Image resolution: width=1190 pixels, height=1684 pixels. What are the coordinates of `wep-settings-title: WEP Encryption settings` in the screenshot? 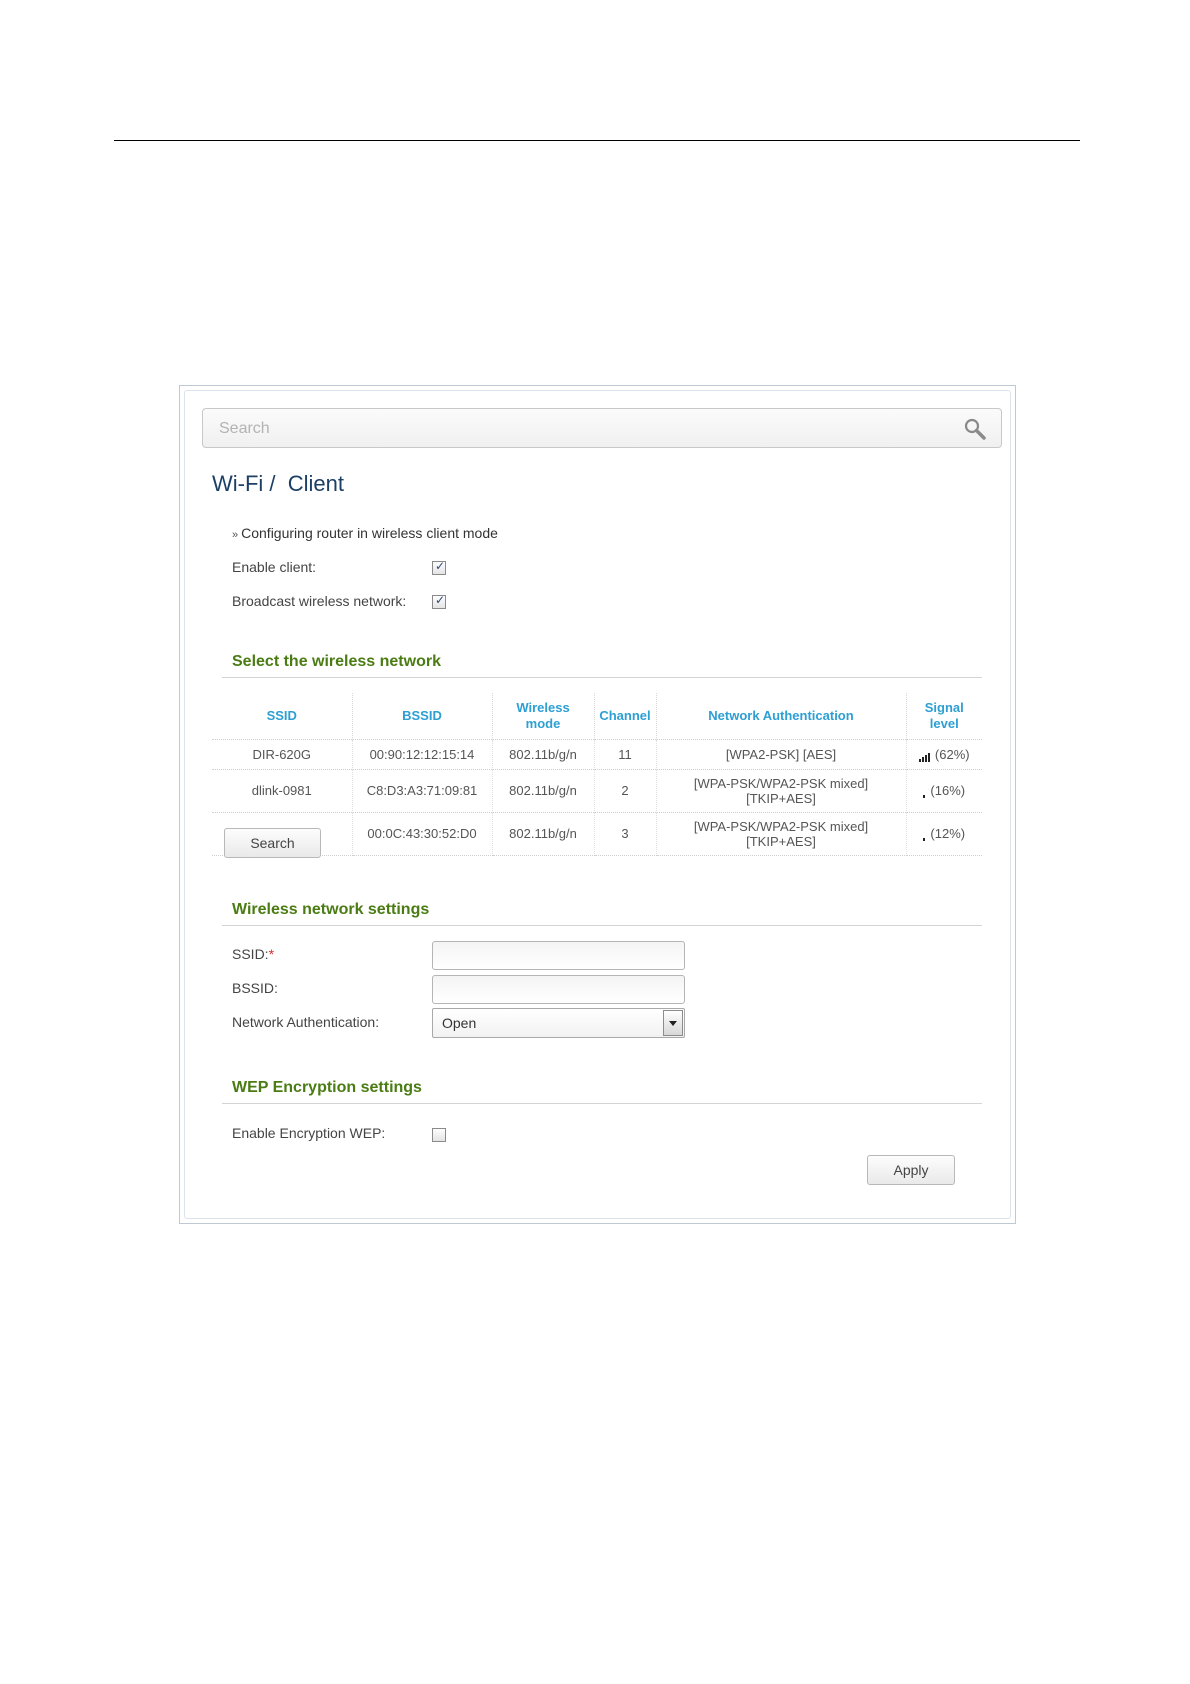 It's located at (327, 1087).